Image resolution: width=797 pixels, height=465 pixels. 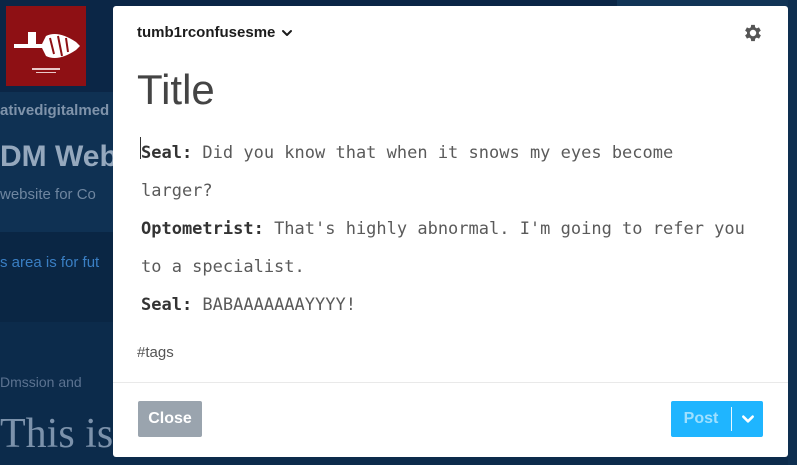 I want to click on dialogue-line: Seal: BABAAAAAAAYYYY!, so click(x=456, y=305).